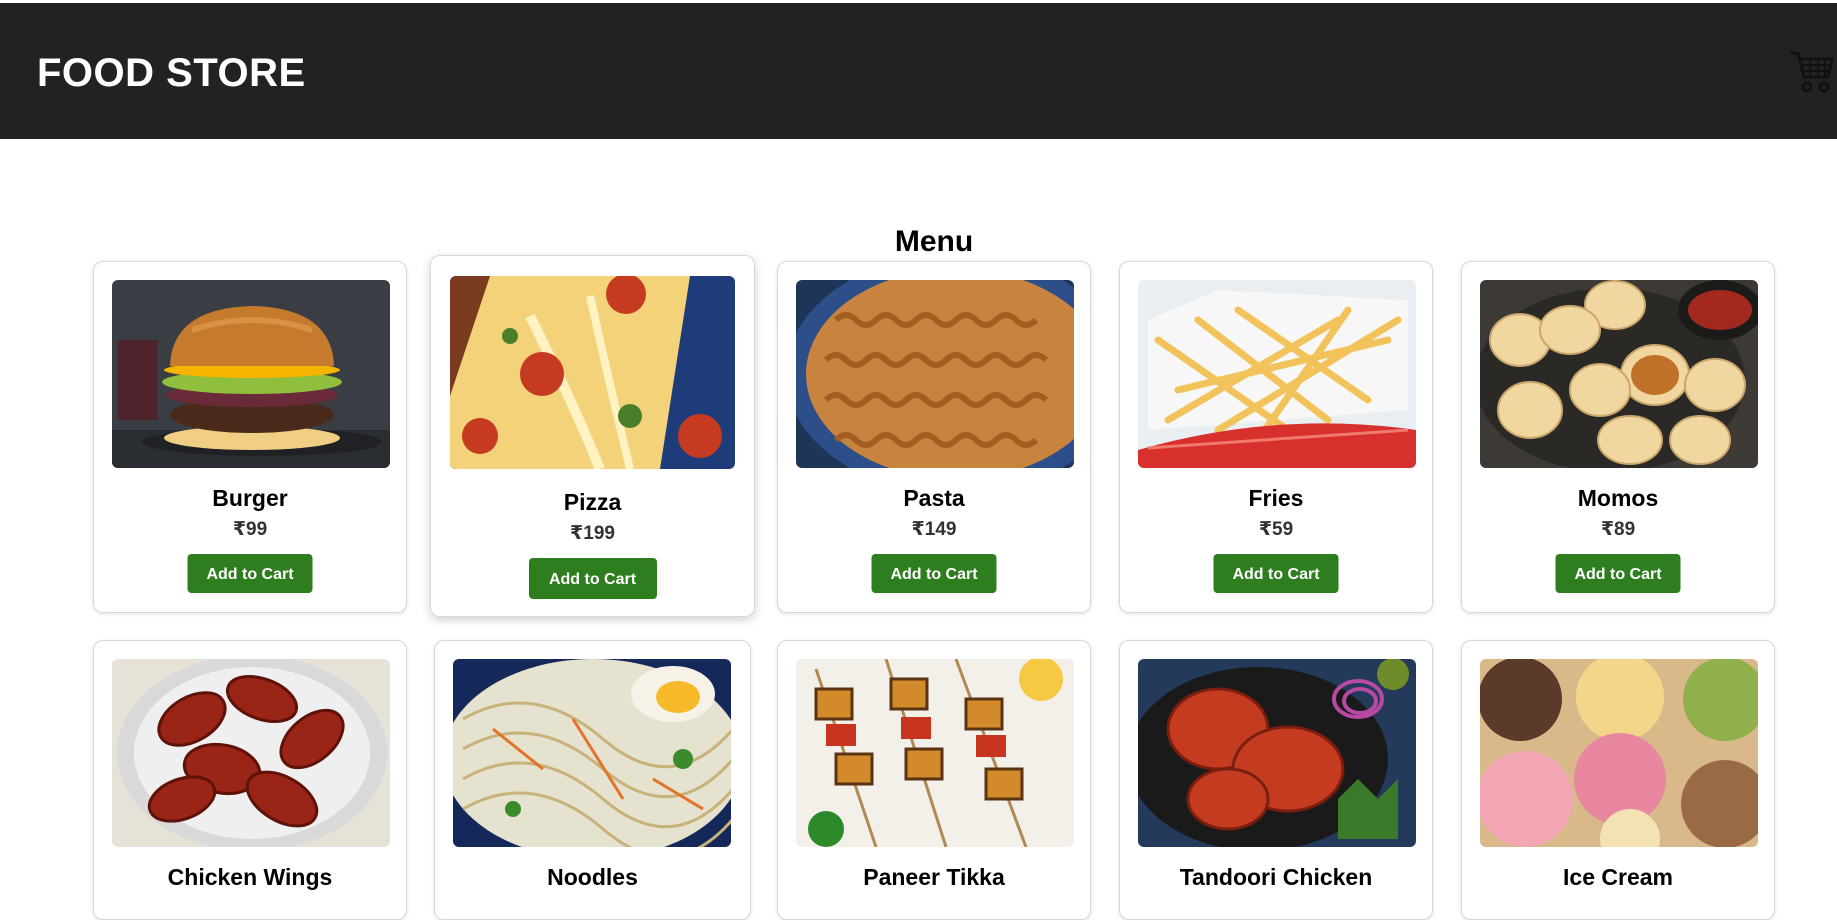 This screenshot has width=1837, height=920. I want to click on product-card-ice-cream: Ice Cream, so click(1618, 780).